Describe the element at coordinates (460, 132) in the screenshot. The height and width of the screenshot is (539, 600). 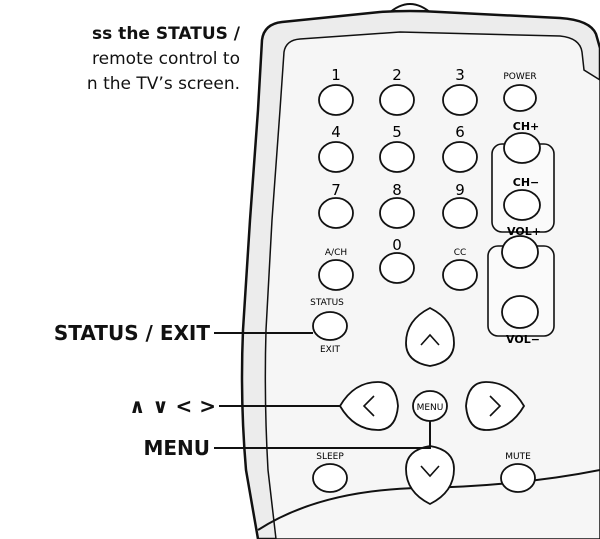
I see `button-6-label: 6` at that location.